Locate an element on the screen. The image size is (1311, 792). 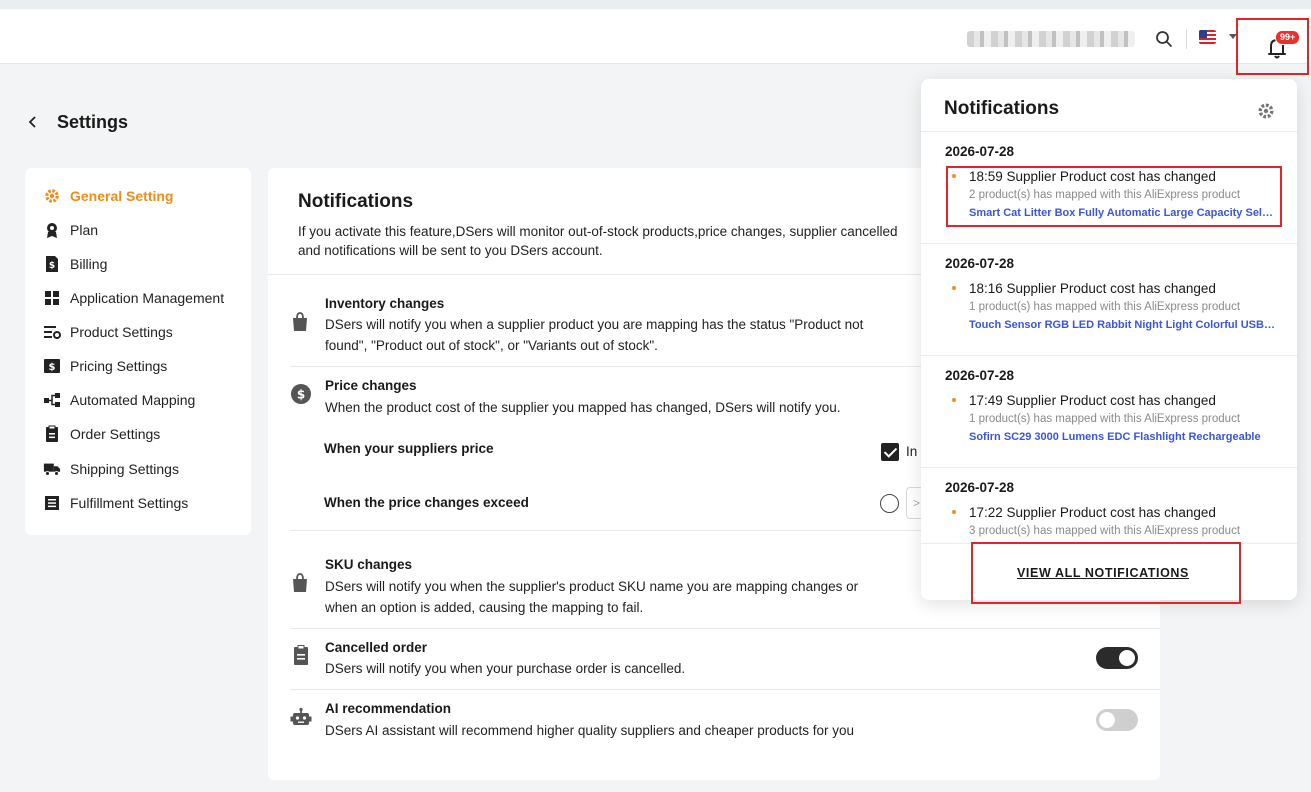
ai-recommendation-title: AI recommendation is located at coordinates (388, 708).